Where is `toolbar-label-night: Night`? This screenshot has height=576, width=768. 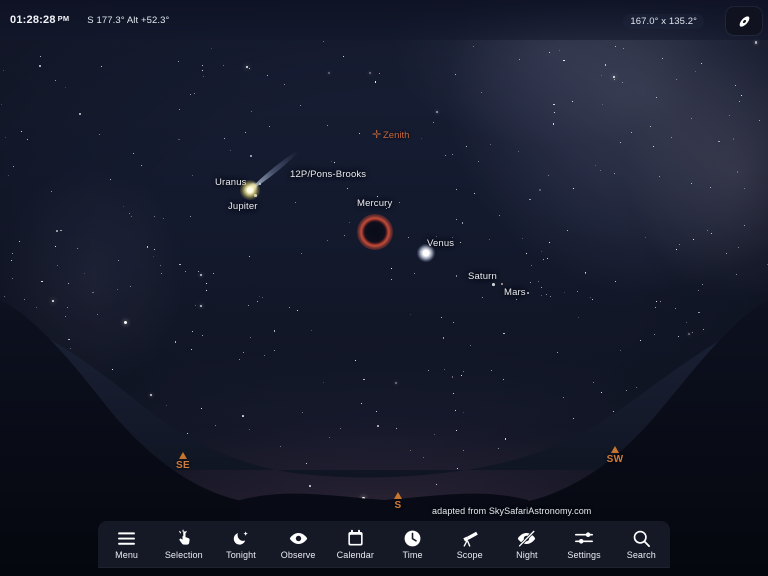
toolbar-label-night: Night is located at coordinates (527, 555).